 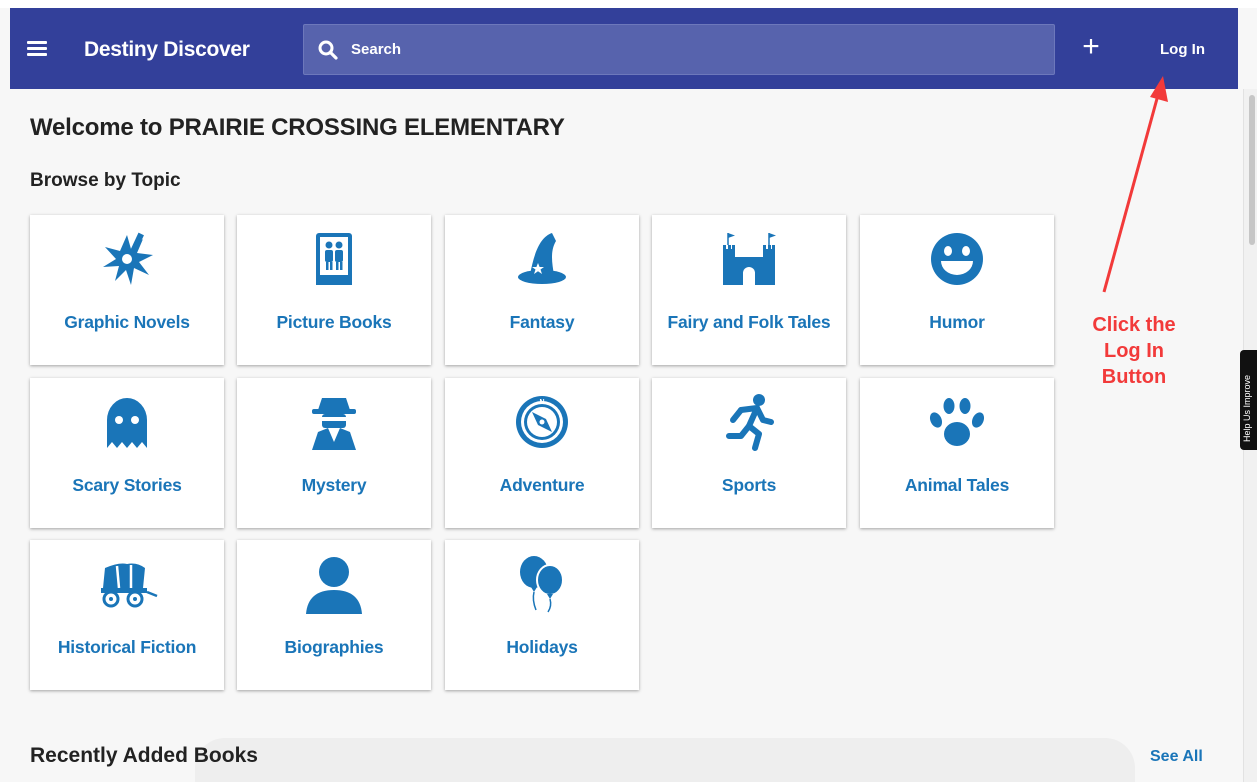 I want to click on page-title: Welcome to PRAIRIE CROSSING ELEMENTARY, so click(x=297, y=127).